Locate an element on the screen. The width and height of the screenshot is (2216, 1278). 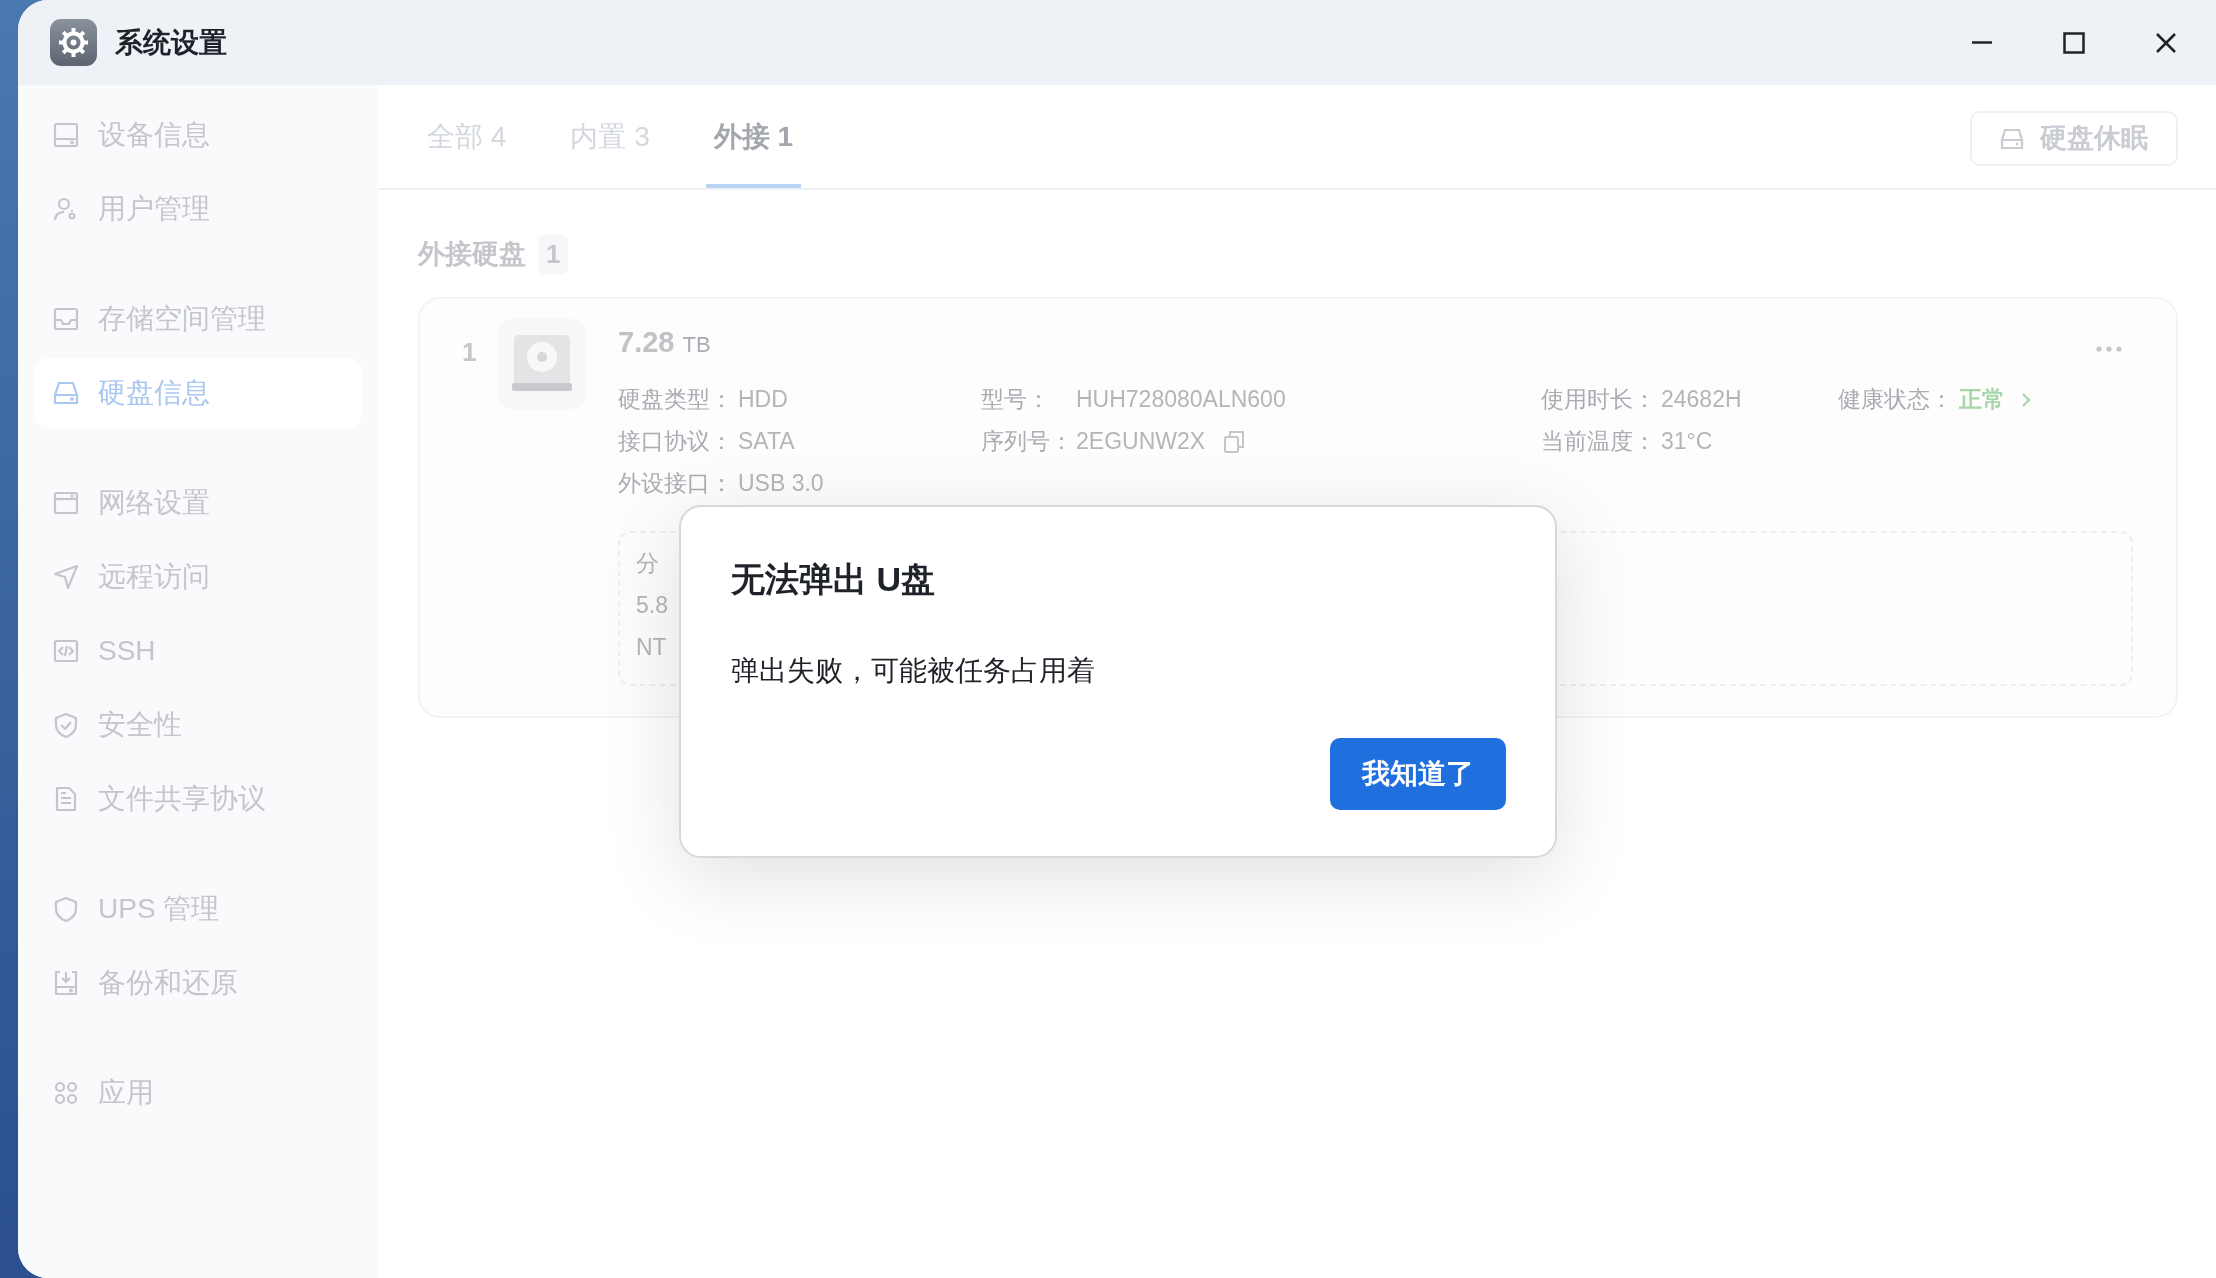
partition-text: 分 is located at coordinates (647, 563).